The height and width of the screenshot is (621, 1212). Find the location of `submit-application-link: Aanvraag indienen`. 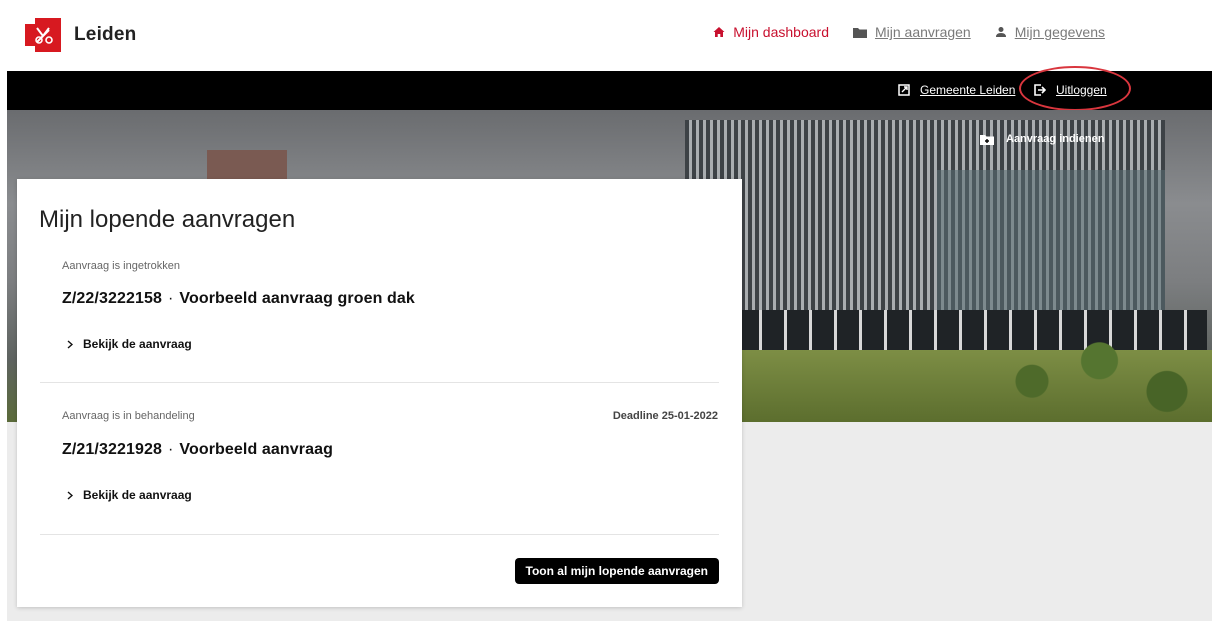

submit-application-link: Aanvraag indienen is located at coordinates (1042, 139).